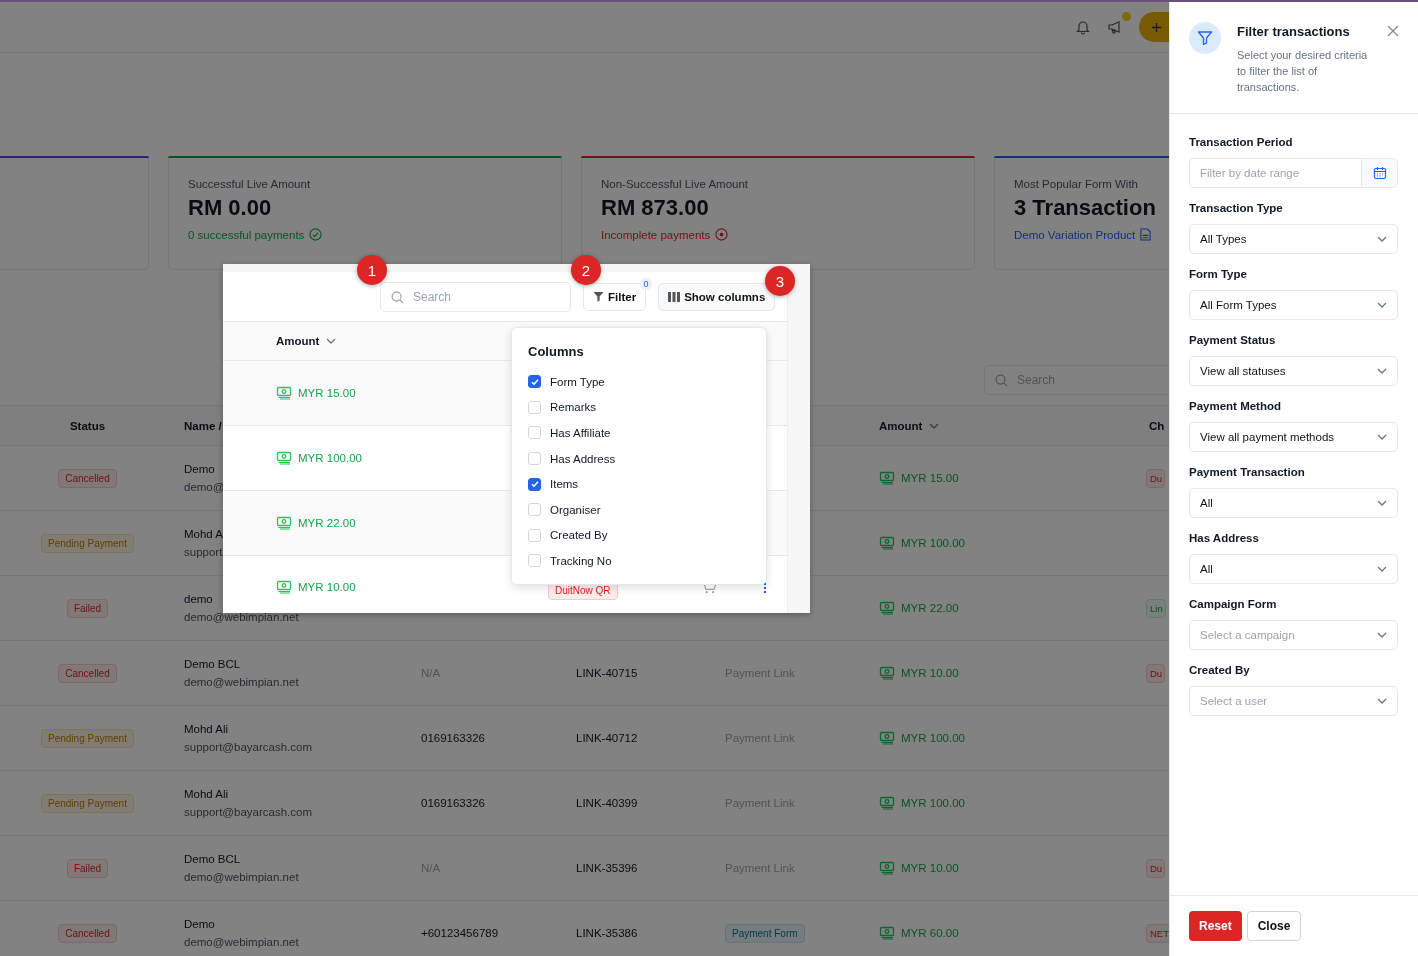 This screenshot has height=956, width=1418. I want to click on stat-label: Successful Live Amount, so click(250, 184).